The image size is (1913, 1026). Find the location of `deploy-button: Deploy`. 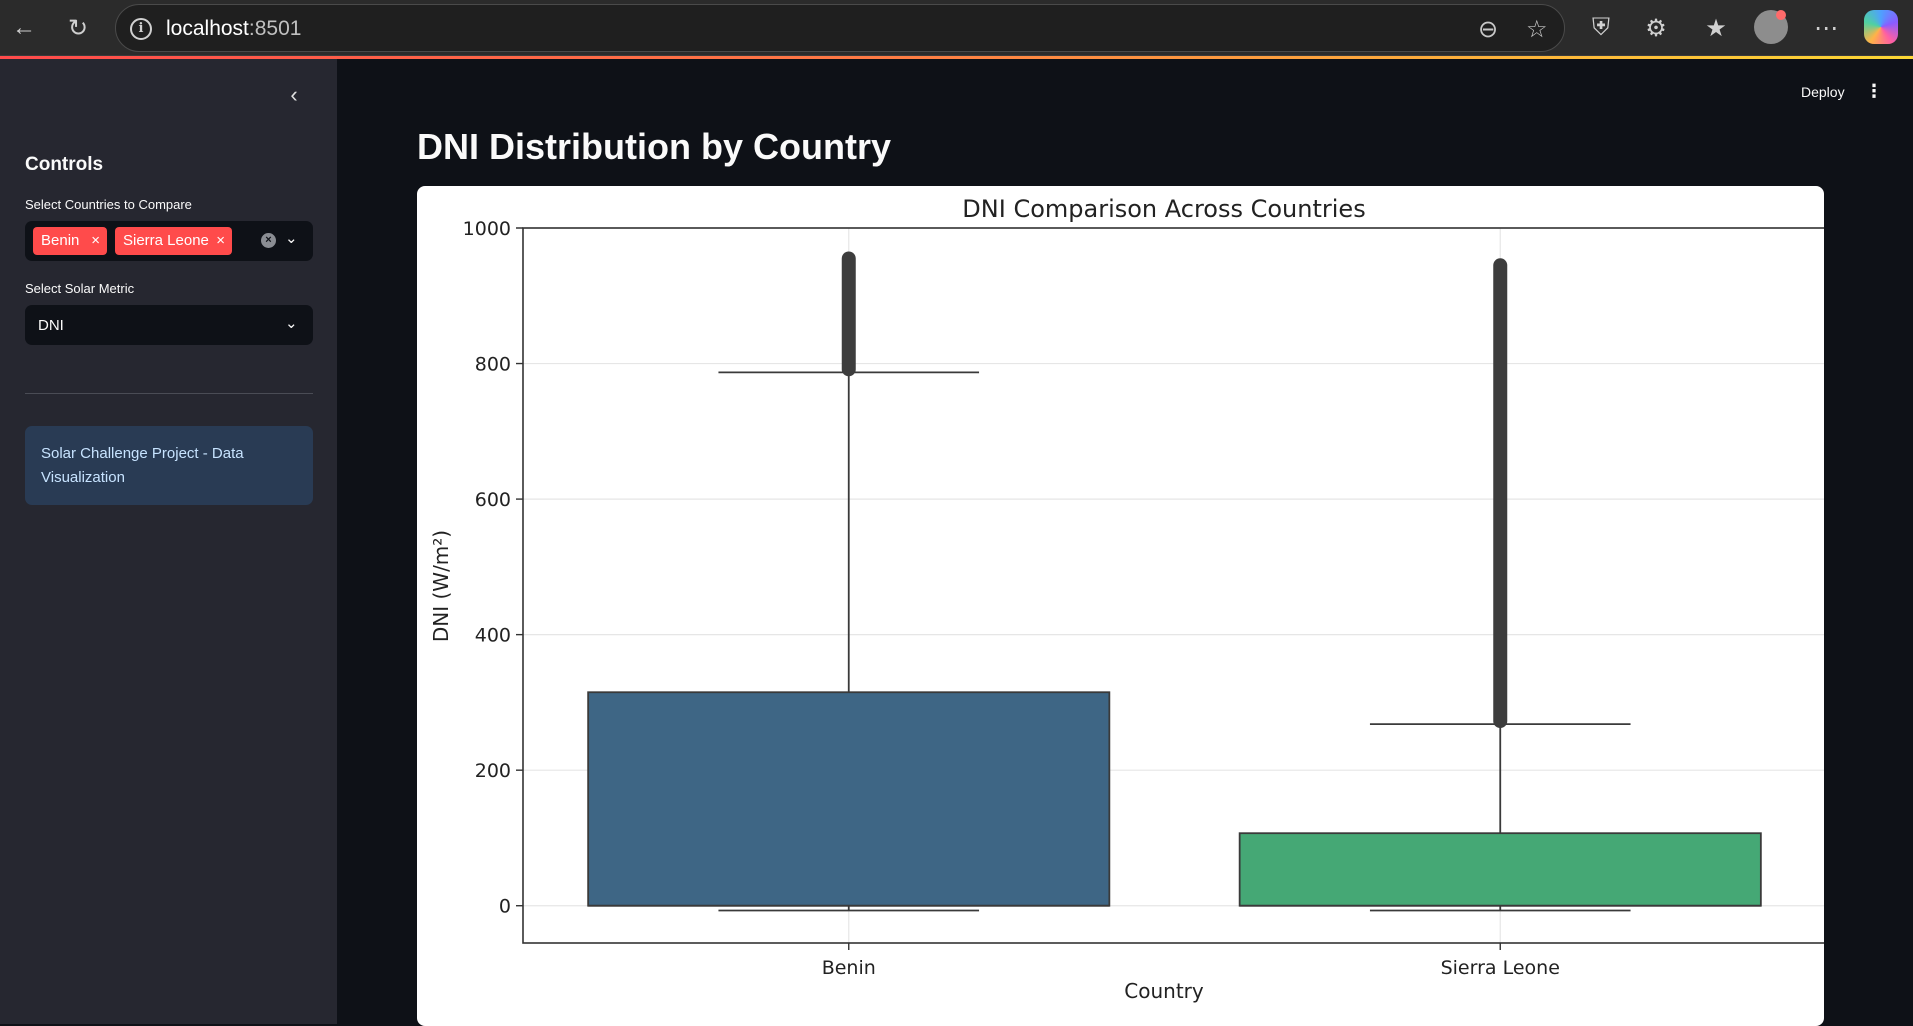

deploy-button: Deploy is located at coordinates (1823, 92).